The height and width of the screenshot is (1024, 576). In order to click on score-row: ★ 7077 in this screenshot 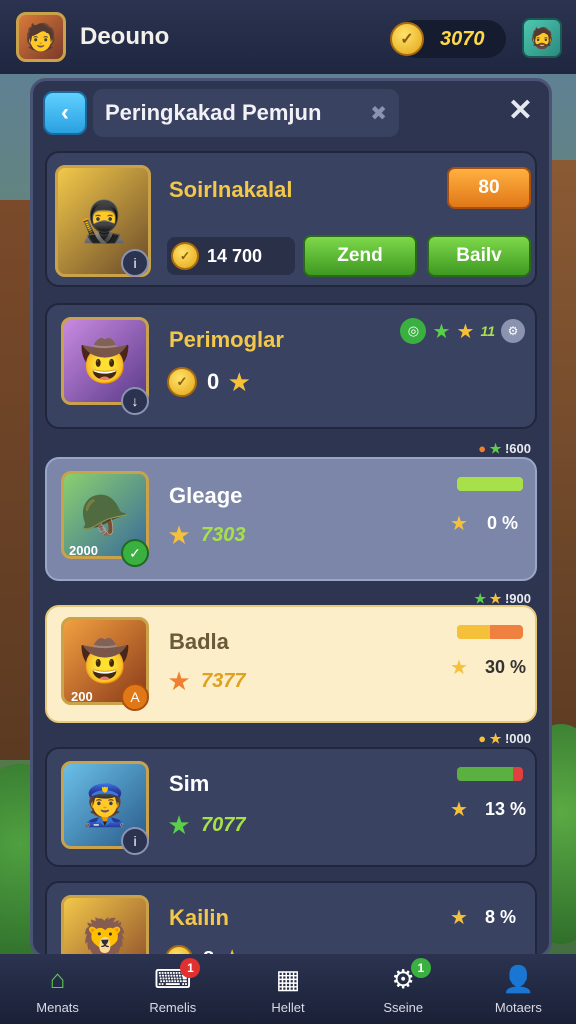, I will do `click(205, 825)`.